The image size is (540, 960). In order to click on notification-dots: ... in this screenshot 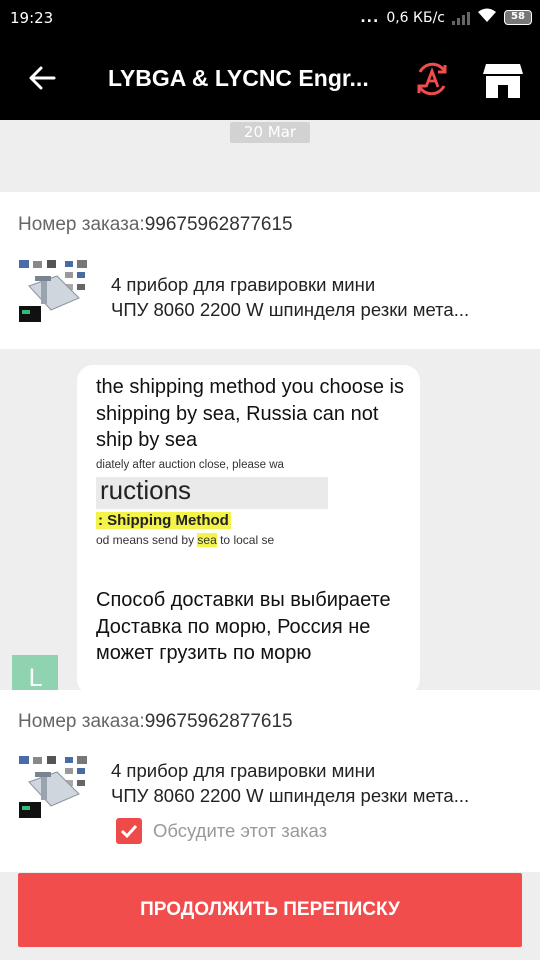, I will do `click(370, 17)`.